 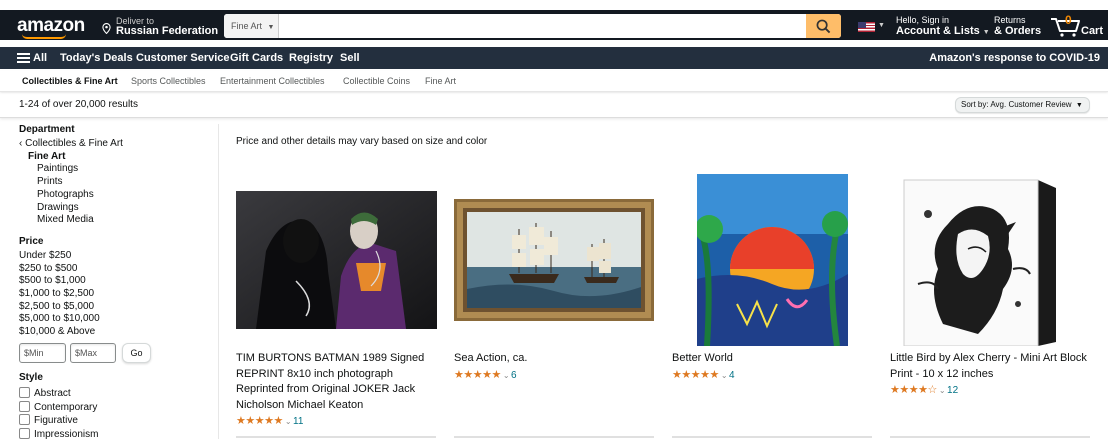 I want to click on price-2500-5000: $2,500 to $5,000, so click(x=116, y=307).